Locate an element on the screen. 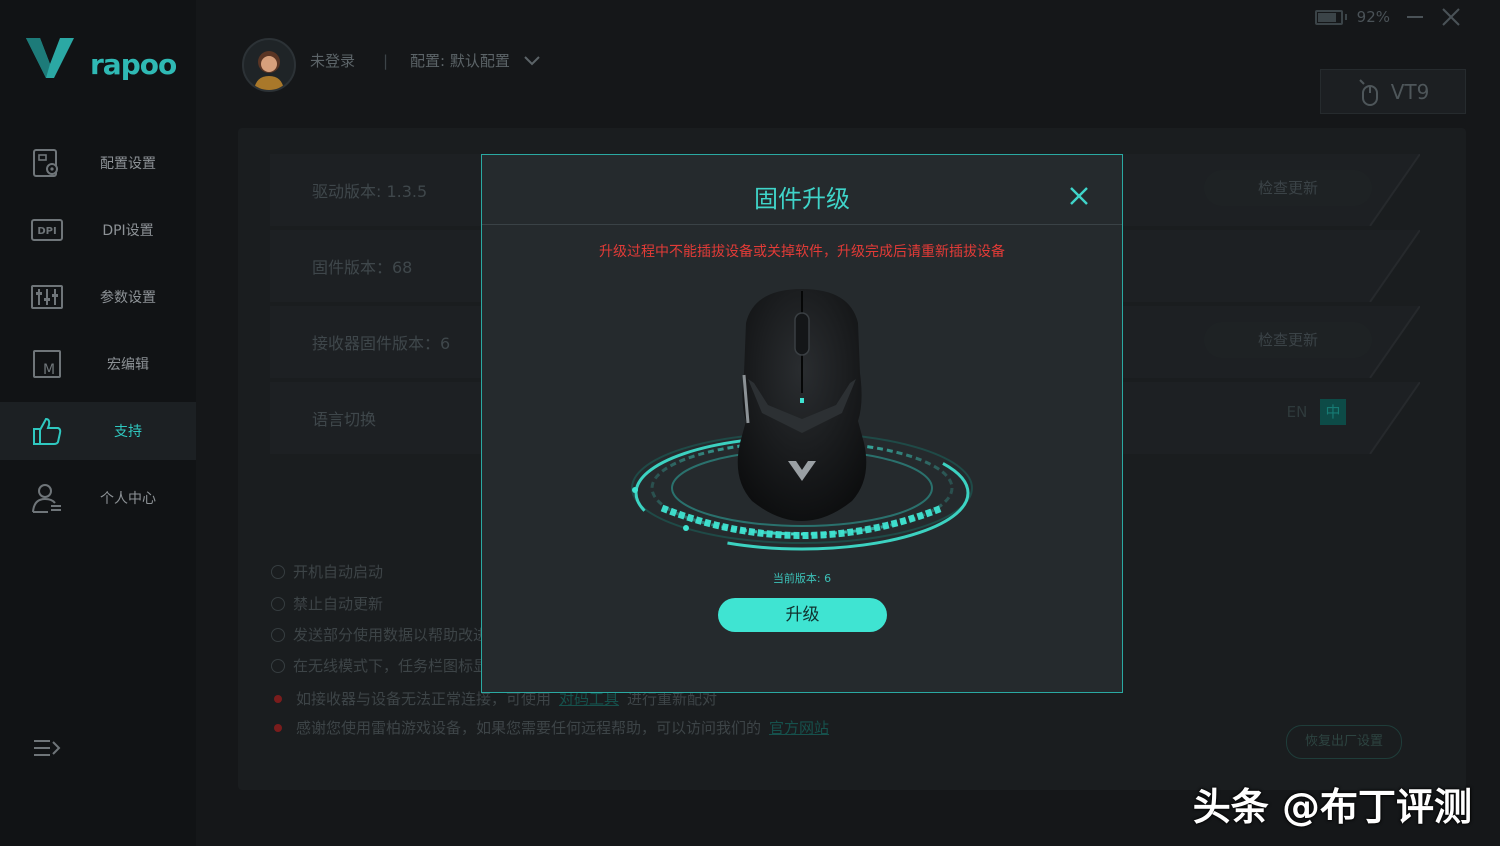 The width and height of the screenshot is (1500, 846). brand-wordmark: rapoo is located at coordinates (133, 64).